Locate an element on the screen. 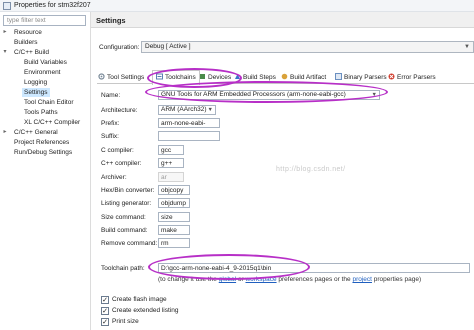 This screenshot has height=330, width=474. tab-label: Error Parsers is located at coordinates (416, 77).